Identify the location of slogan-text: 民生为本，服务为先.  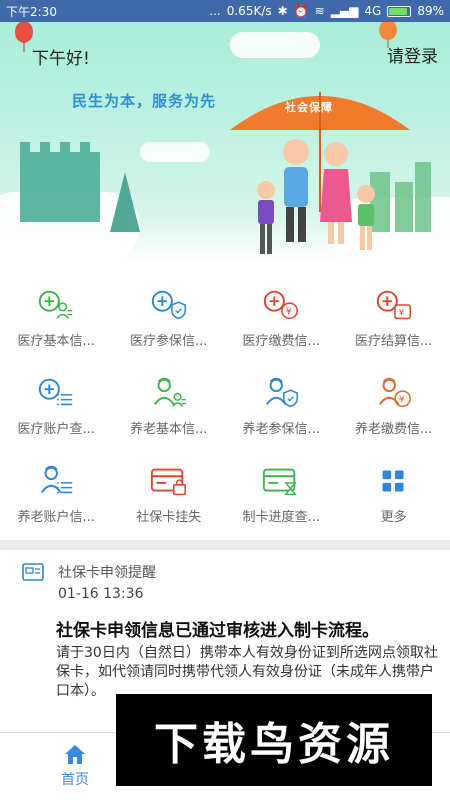
(144, 101).